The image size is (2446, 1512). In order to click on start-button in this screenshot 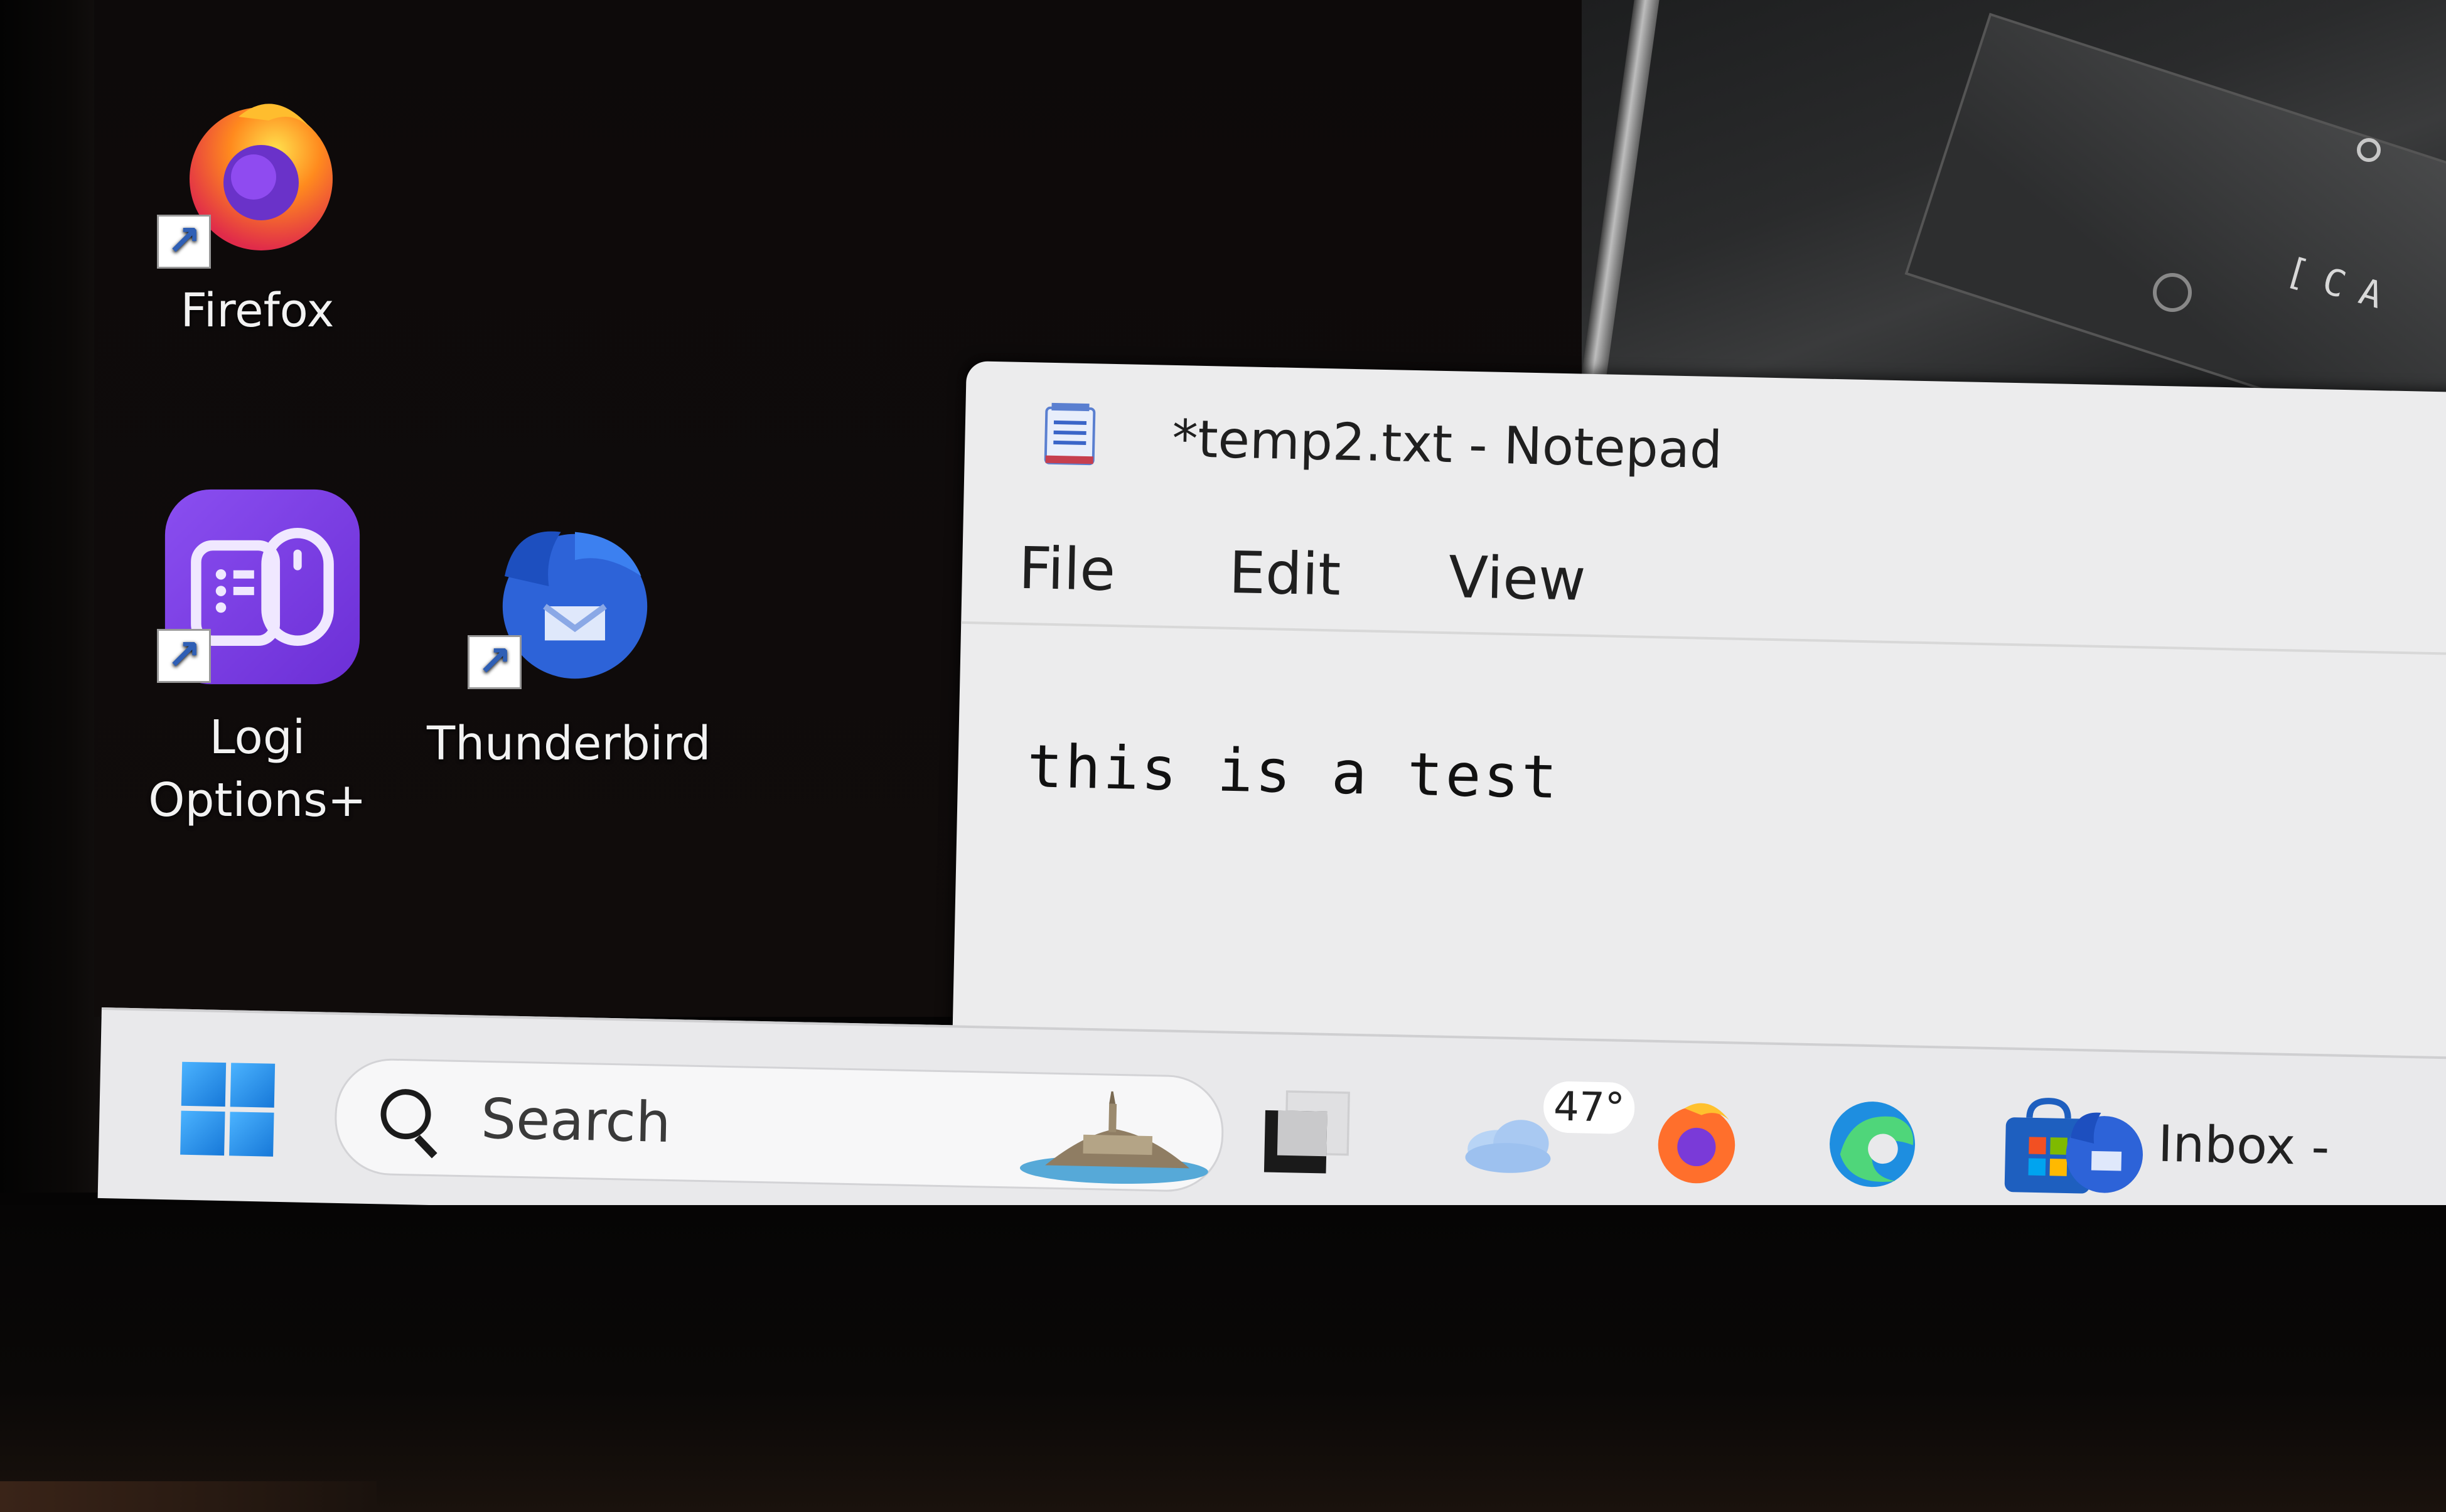, I will do `click(228, 1109)`.